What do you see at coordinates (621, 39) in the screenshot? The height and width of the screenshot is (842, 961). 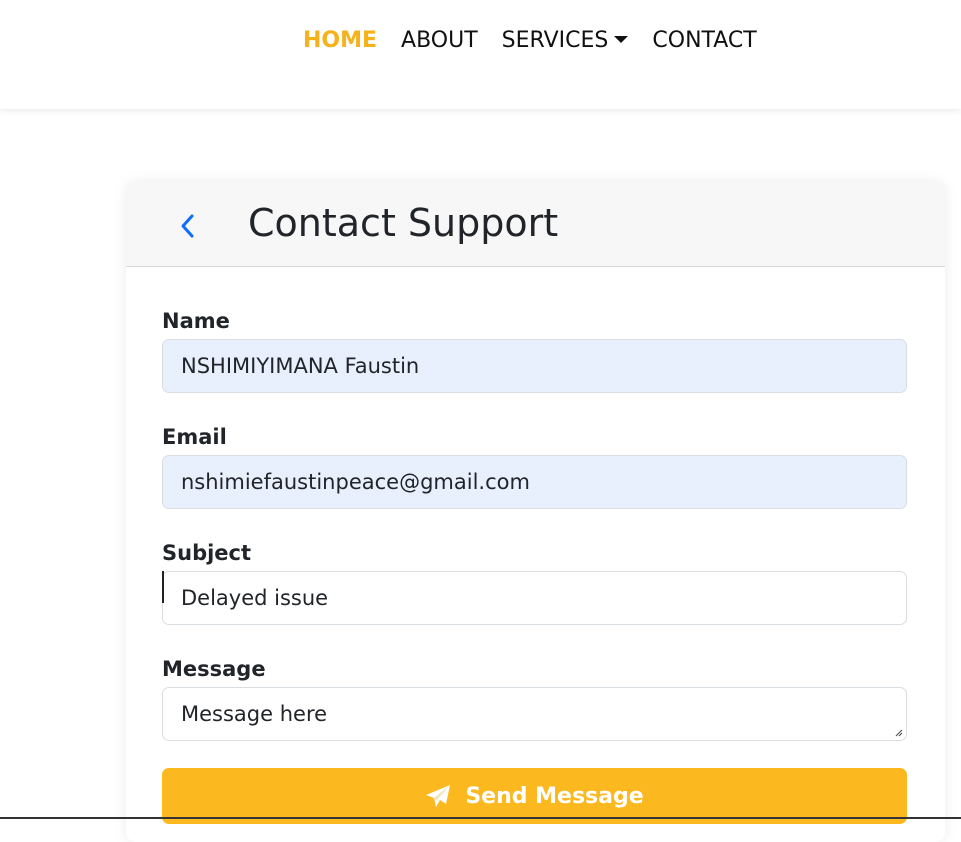 I see `caret-down-icon` at bounding box center [621, 39].